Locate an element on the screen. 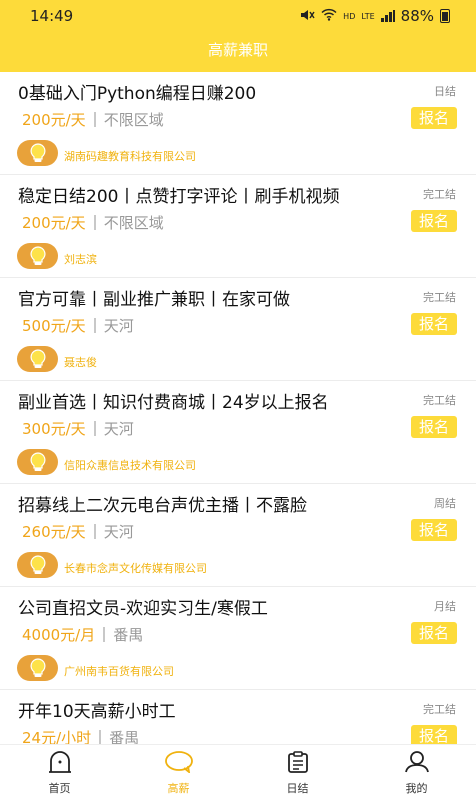  settlement-type: 周结 is located at coordinates (445, 503).